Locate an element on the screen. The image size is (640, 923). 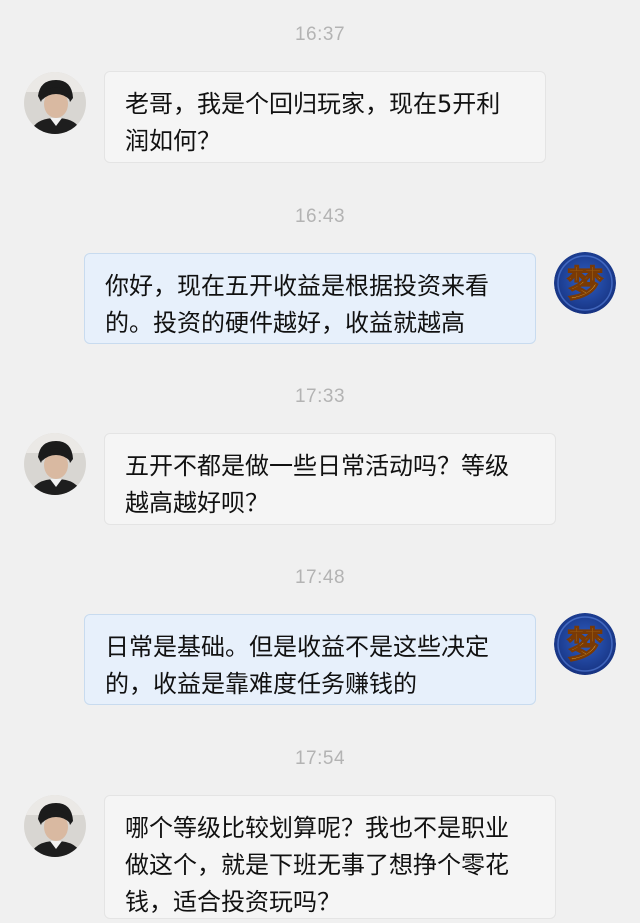
message-bubble-outgoing: 你好，现在五开收益是根据投资来看 的。投资的硬件越好，收益就越高 is located at coordinates (310, 298).